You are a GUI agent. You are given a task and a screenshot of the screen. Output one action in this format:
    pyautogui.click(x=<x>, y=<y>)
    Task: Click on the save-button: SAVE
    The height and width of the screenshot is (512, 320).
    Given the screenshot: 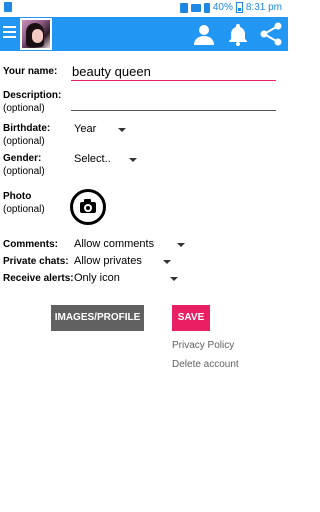 What is the action you would take?
    pyautogui.click(x=191, y=318)
    